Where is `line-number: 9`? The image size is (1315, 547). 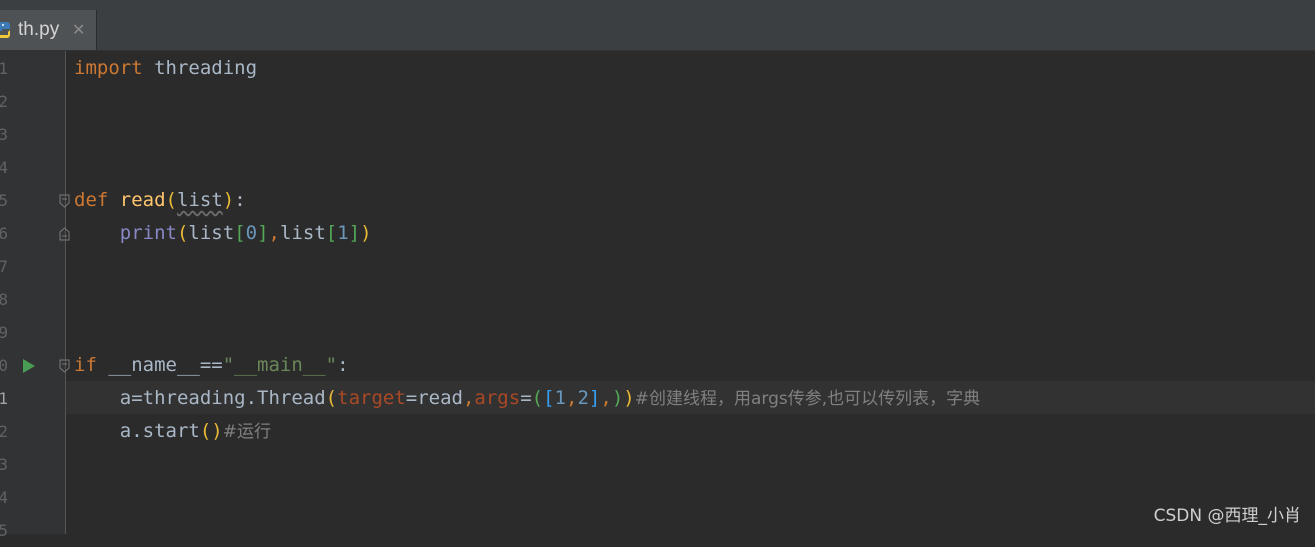 line-number: 9 is located at coordinates (4, 332).